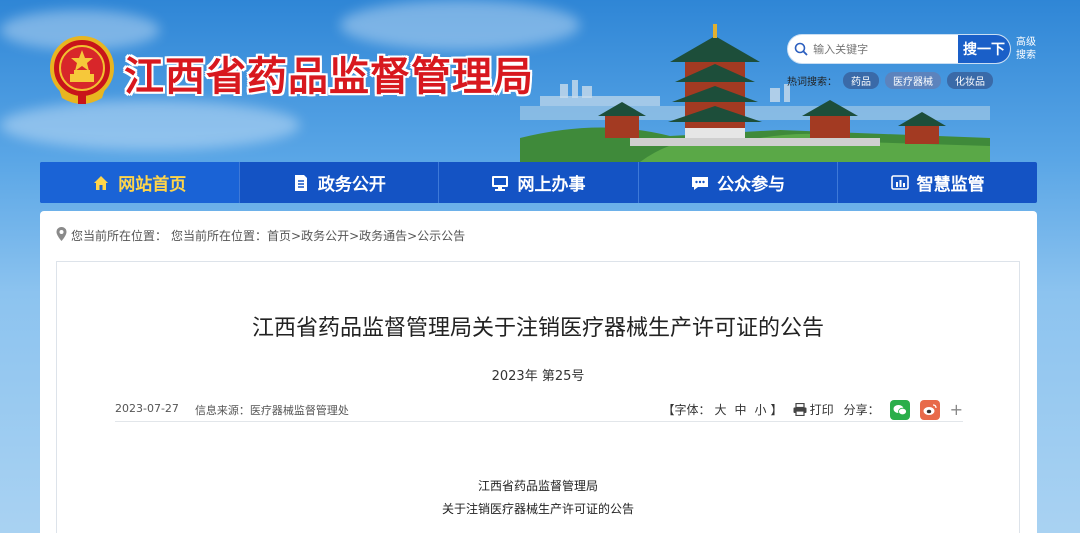 This screenshot has width=1080, height=533. I want to click on search-box: 搜一下, so click(899, 49).